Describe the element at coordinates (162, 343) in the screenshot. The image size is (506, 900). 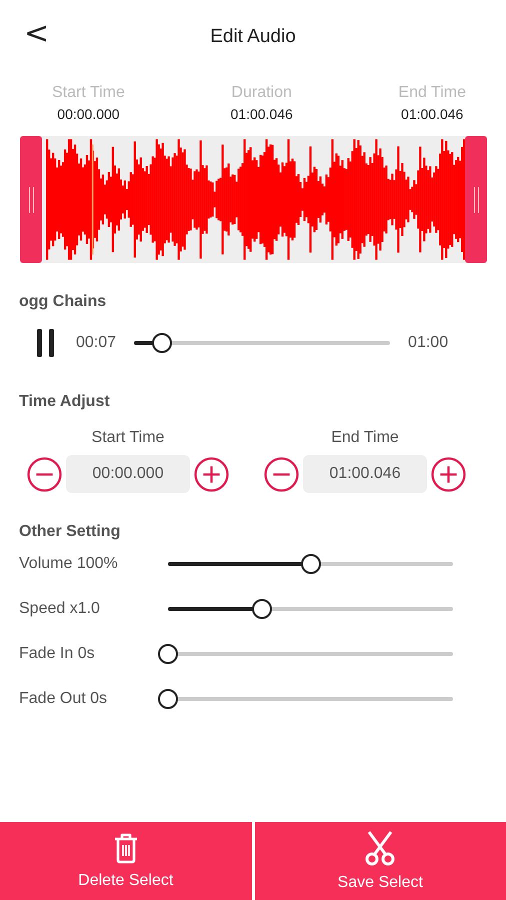
I see `seek-thumb` at that location.